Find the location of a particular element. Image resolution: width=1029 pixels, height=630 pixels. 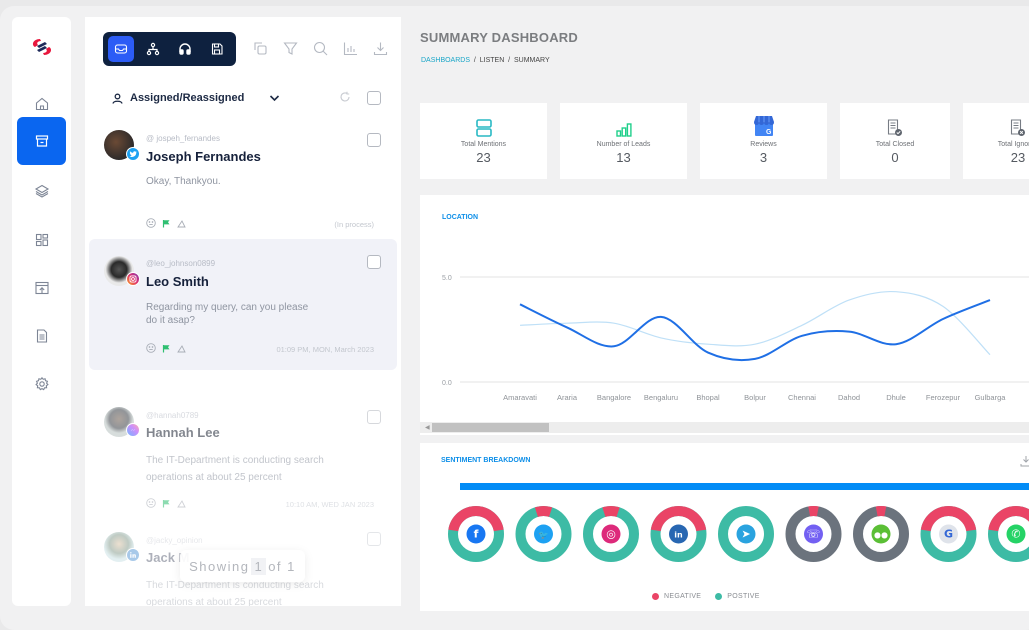

donut-facebook: f is located at coordinates (476, 534).